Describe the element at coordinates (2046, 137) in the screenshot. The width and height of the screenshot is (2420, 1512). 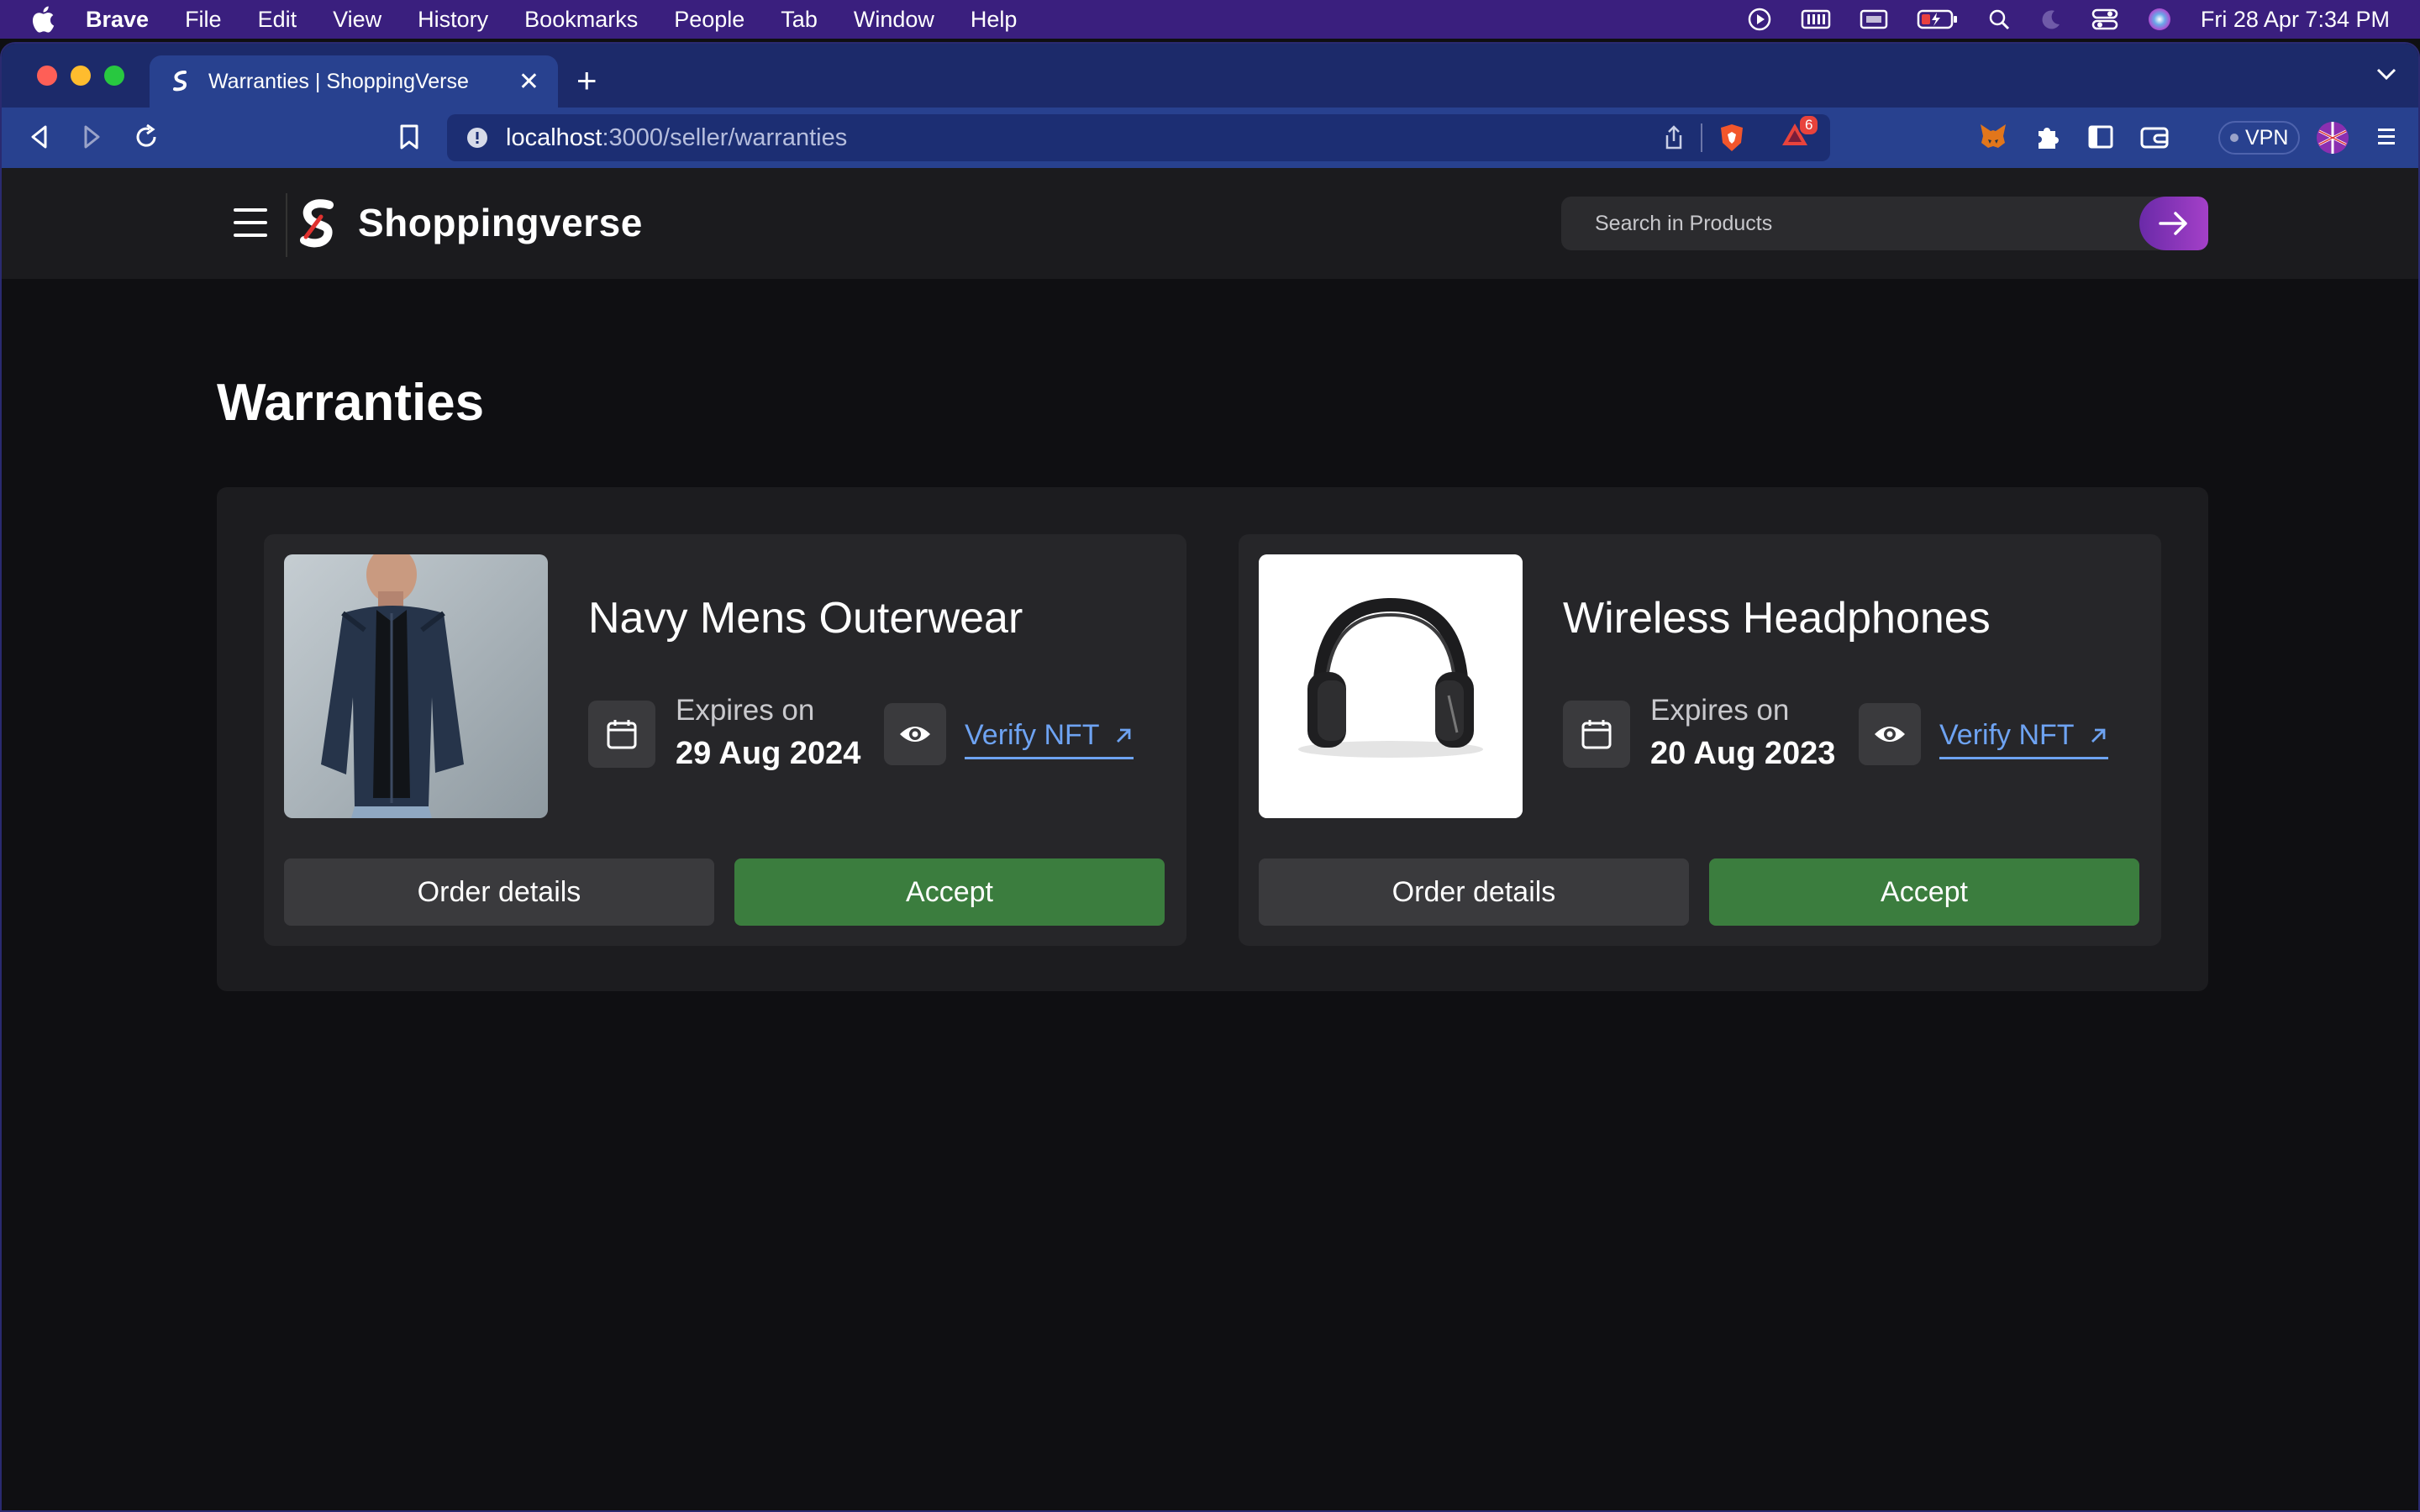
I see `extensions-puzzle-icon` at that location.